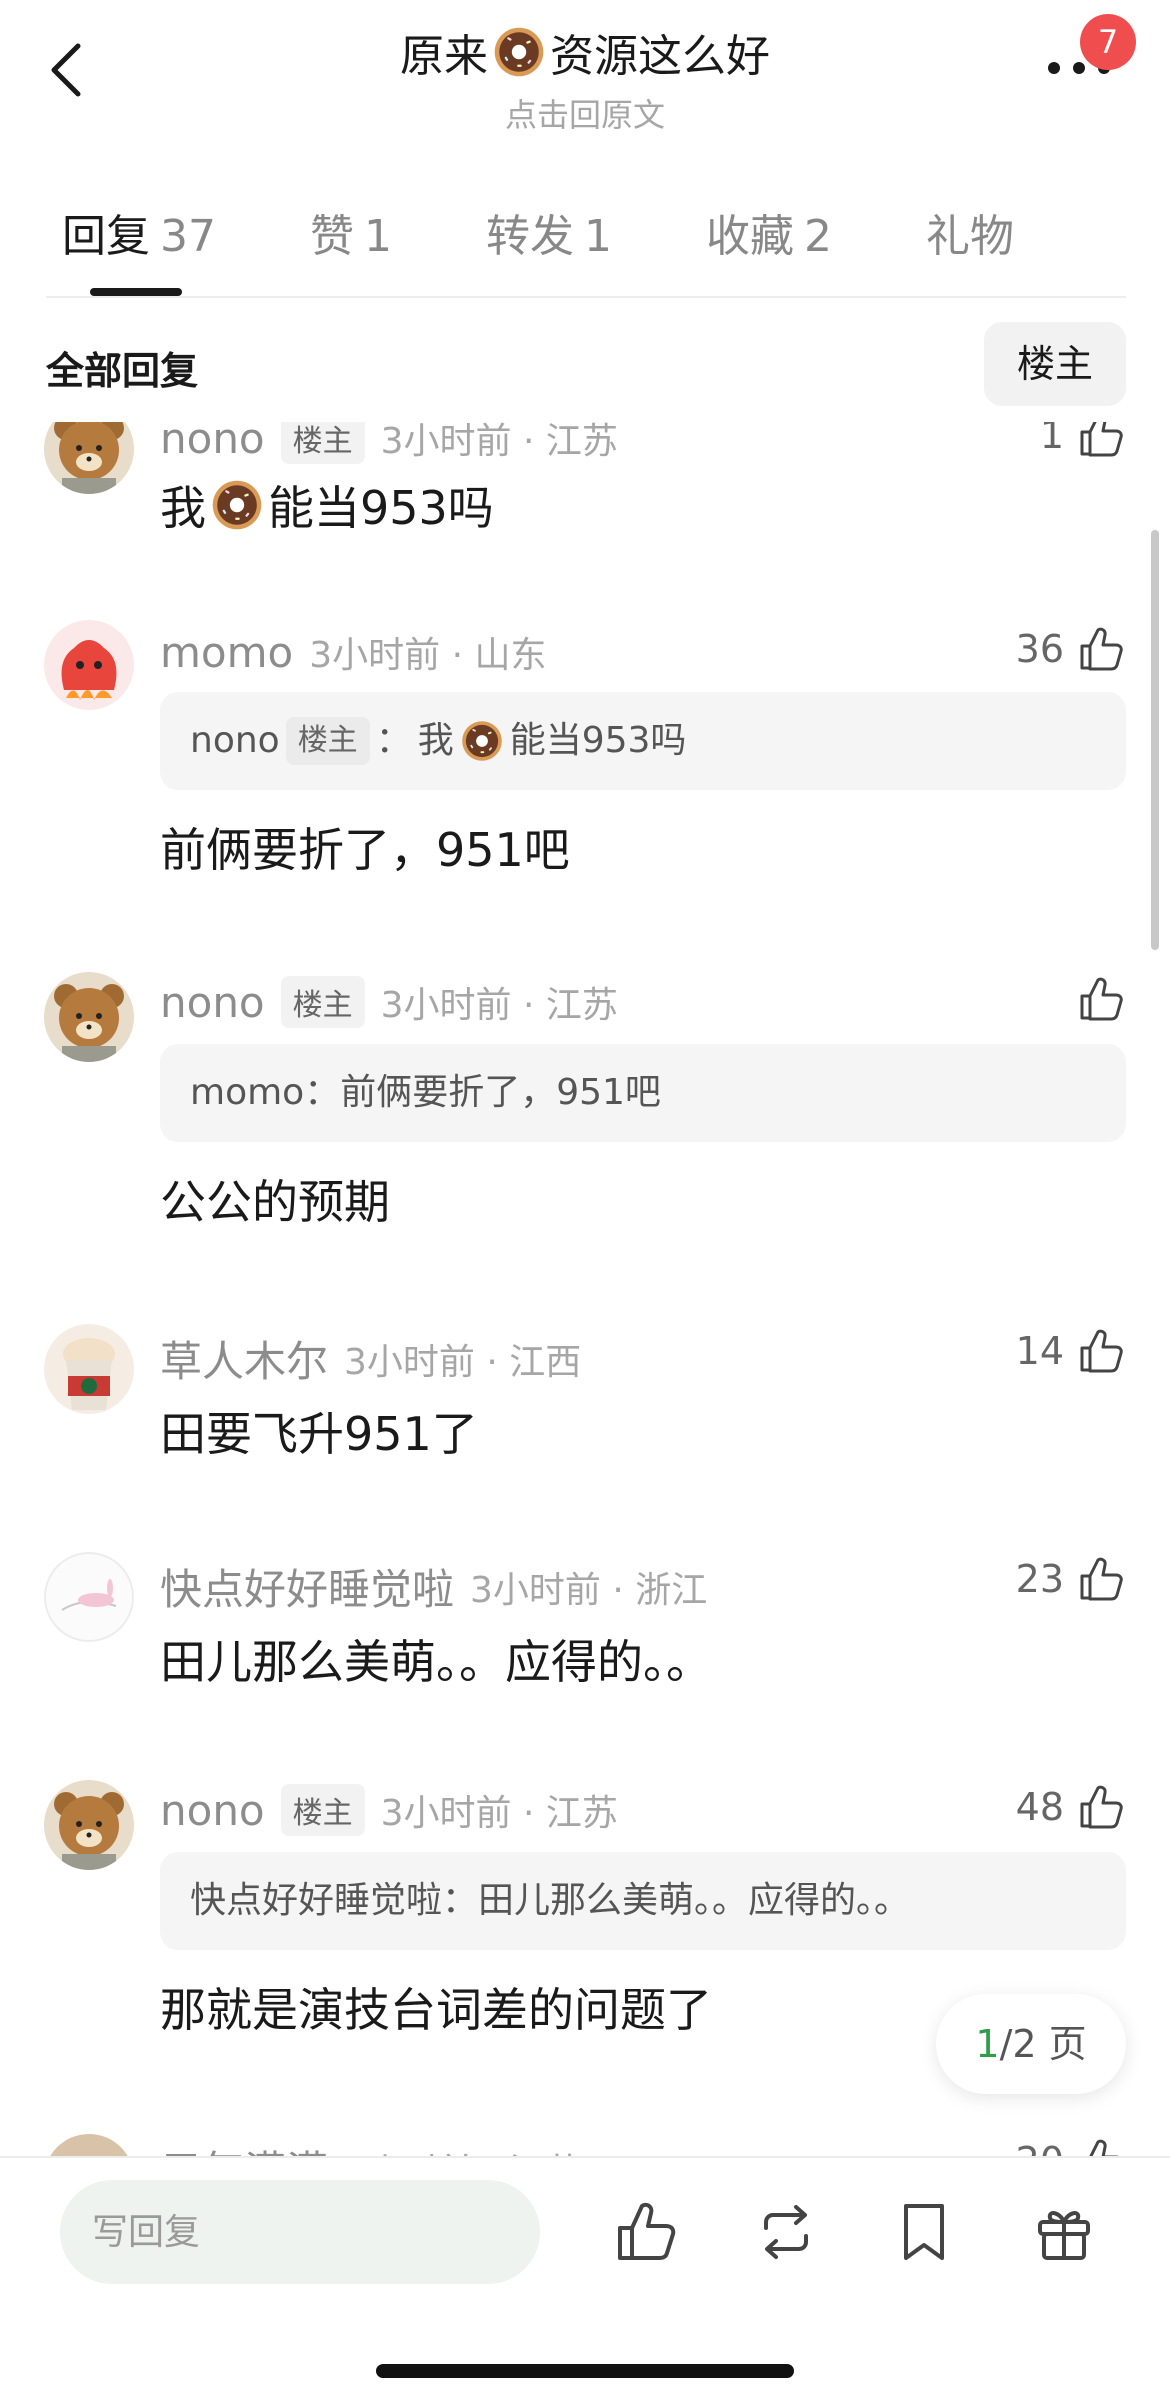 Image resolution: width=1170 pixels, height=2404 pixels. Describe the element at coordinates (244, 1358) in the screenshot. I see `username: 草人木尔` at that location.